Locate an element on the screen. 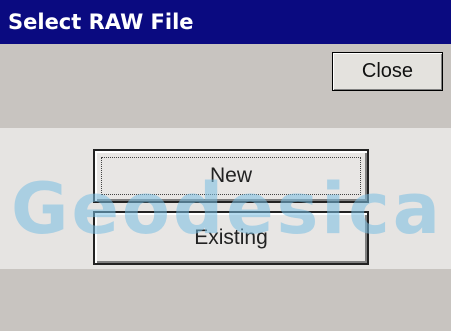 The image size is (451, 331). existing-button: Existing is located at coordinates (231, 238).